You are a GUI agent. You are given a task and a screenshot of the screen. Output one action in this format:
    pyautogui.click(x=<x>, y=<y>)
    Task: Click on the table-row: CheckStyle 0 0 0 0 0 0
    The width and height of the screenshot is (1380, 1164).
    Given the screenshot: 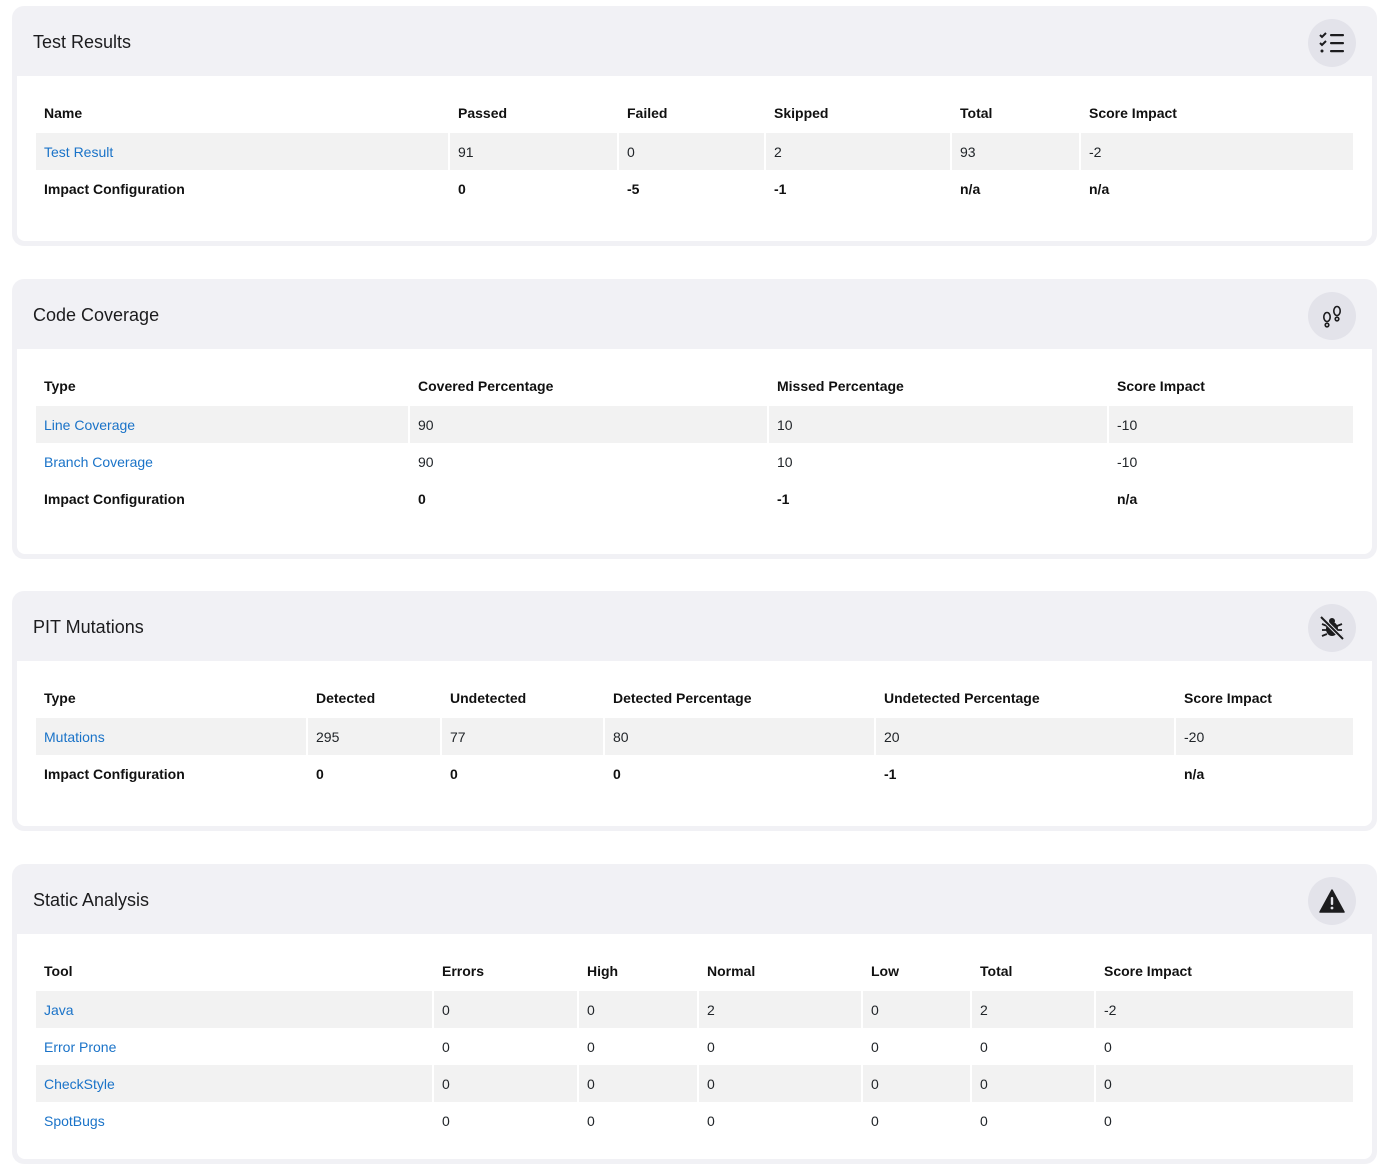 What is the action you would take?
    pyautogui.click(x=694, y=1083)
    